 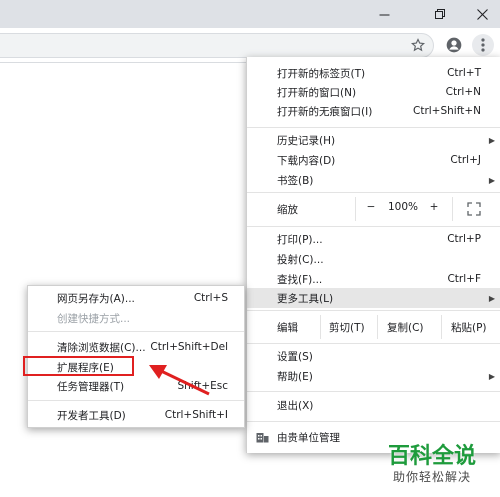 I want to click on menu-item-new-window: 打开新的窗口(N) Ctrl+N, so click(x=373, y=92).